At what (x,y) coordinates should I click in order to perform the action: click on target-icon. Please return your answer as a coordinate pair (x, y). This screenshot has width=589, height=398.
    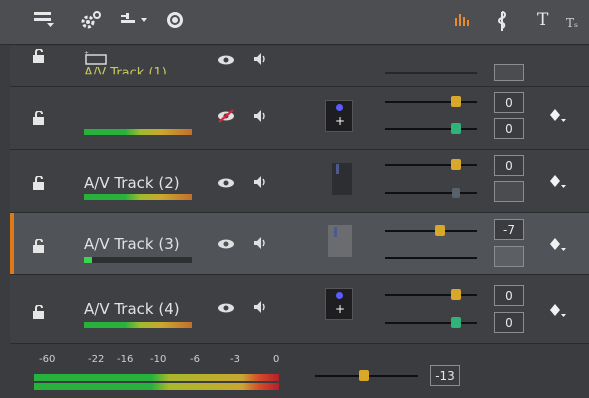
    Looking at the image, I should click on (175, 22).